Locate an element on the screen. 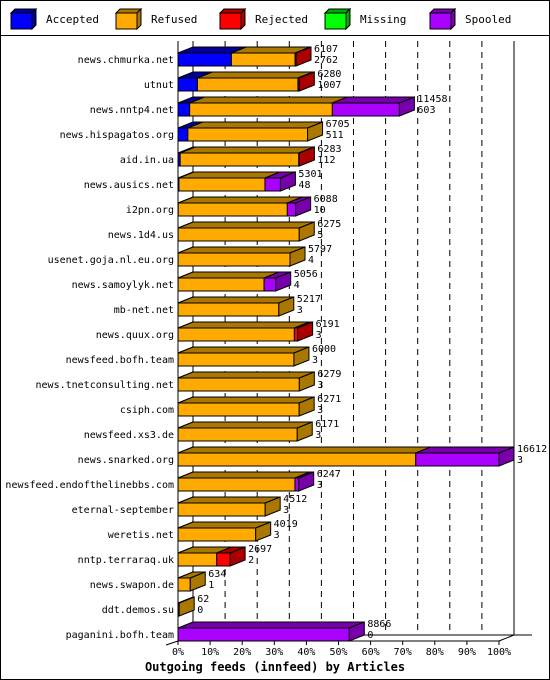 Image resolution: width=550 pixels, height=680 pixels. category-label: news.samoylyk.net is located at coordinates (123, 285).